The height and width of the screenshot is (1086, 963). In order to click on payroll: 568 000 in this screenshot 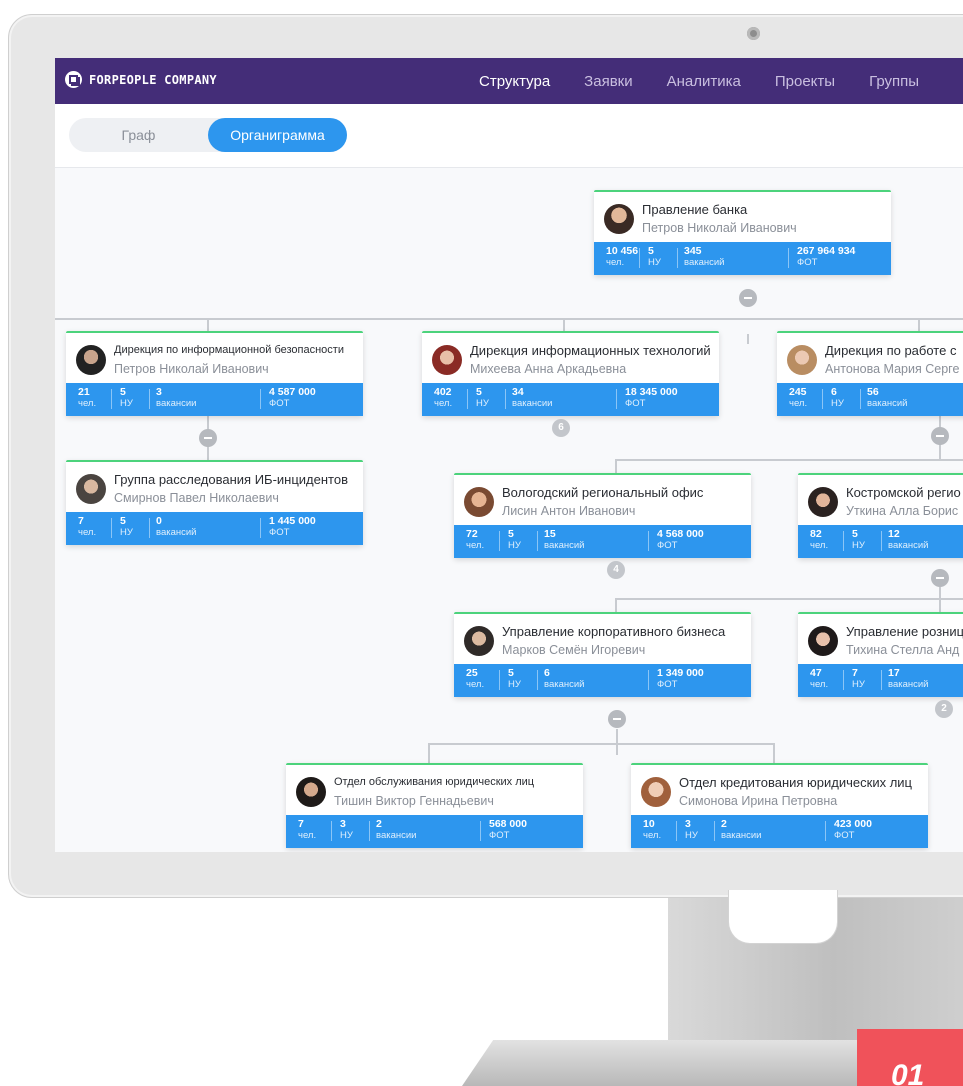, I will do `click(508, 824)`.